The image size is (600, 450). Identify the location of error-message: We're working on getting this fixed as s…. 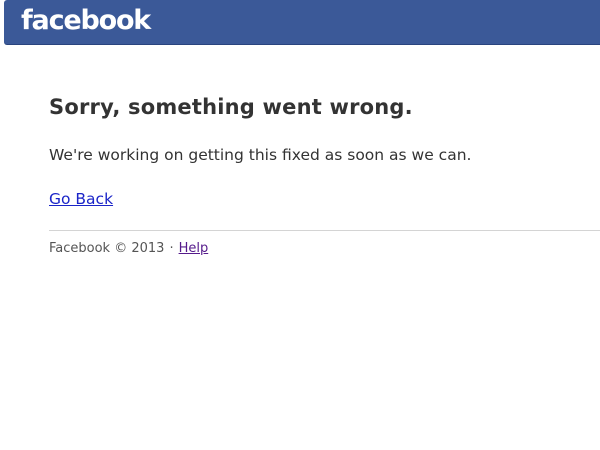
(260, 155).